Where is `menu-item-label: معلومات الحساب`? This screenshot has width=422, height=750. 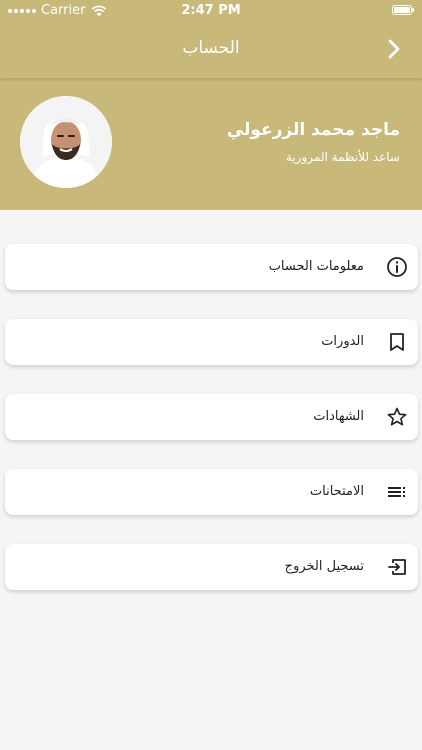
menu-item-label: معلومات الحساب is located at coordinates (316, 266).